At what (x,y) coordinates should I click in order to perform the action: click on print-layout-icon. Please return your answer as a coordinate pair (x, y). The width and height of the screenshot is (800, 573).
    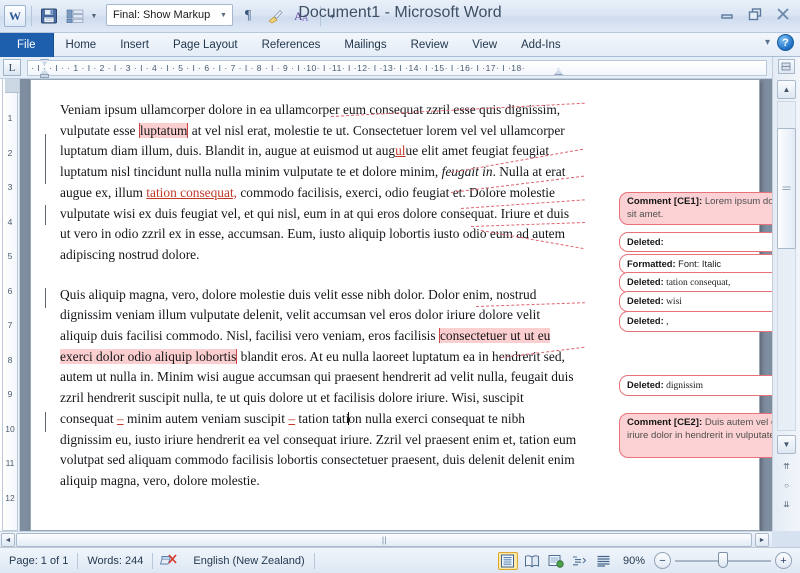
    Looking at the image, I should click on (508, 560).